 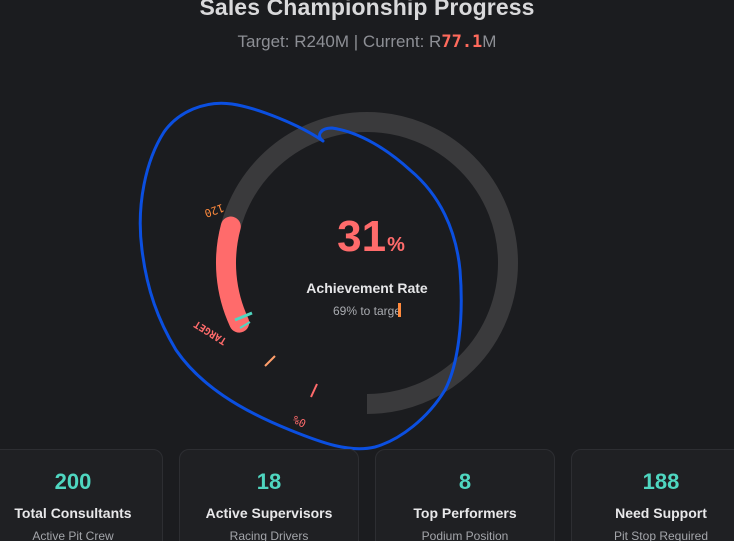 I want to click on remaining-text: 69% to targe, so click(x=367, y=311).